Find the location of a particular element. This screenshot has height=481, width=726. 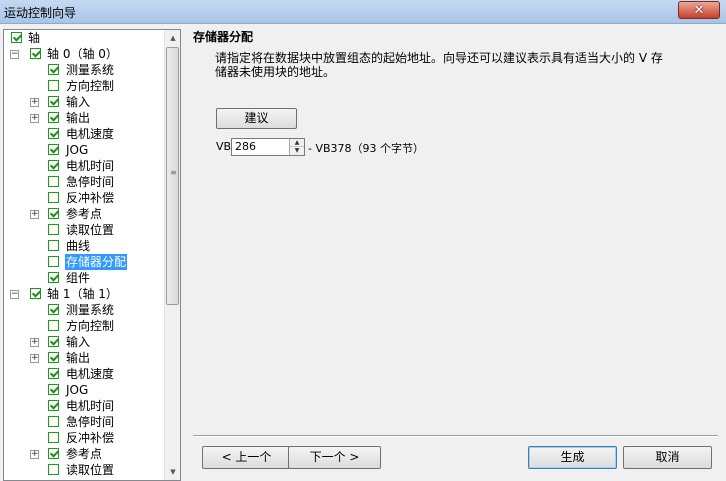

tree-item: 轴 is located at coordinates (84, 38).